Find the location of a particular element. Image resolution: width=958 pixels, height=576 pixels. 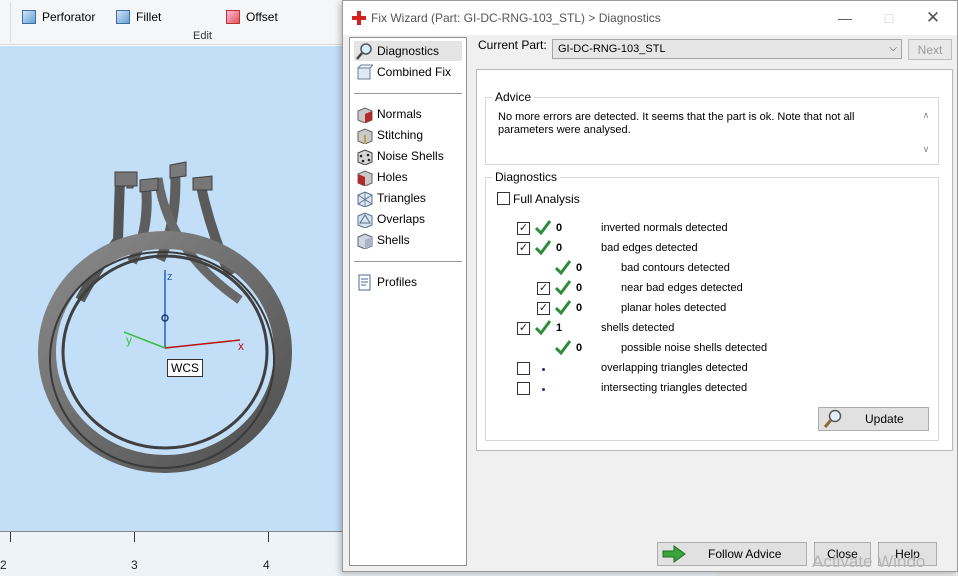

ruler-label: 2 is located at coordinates (3, 565).